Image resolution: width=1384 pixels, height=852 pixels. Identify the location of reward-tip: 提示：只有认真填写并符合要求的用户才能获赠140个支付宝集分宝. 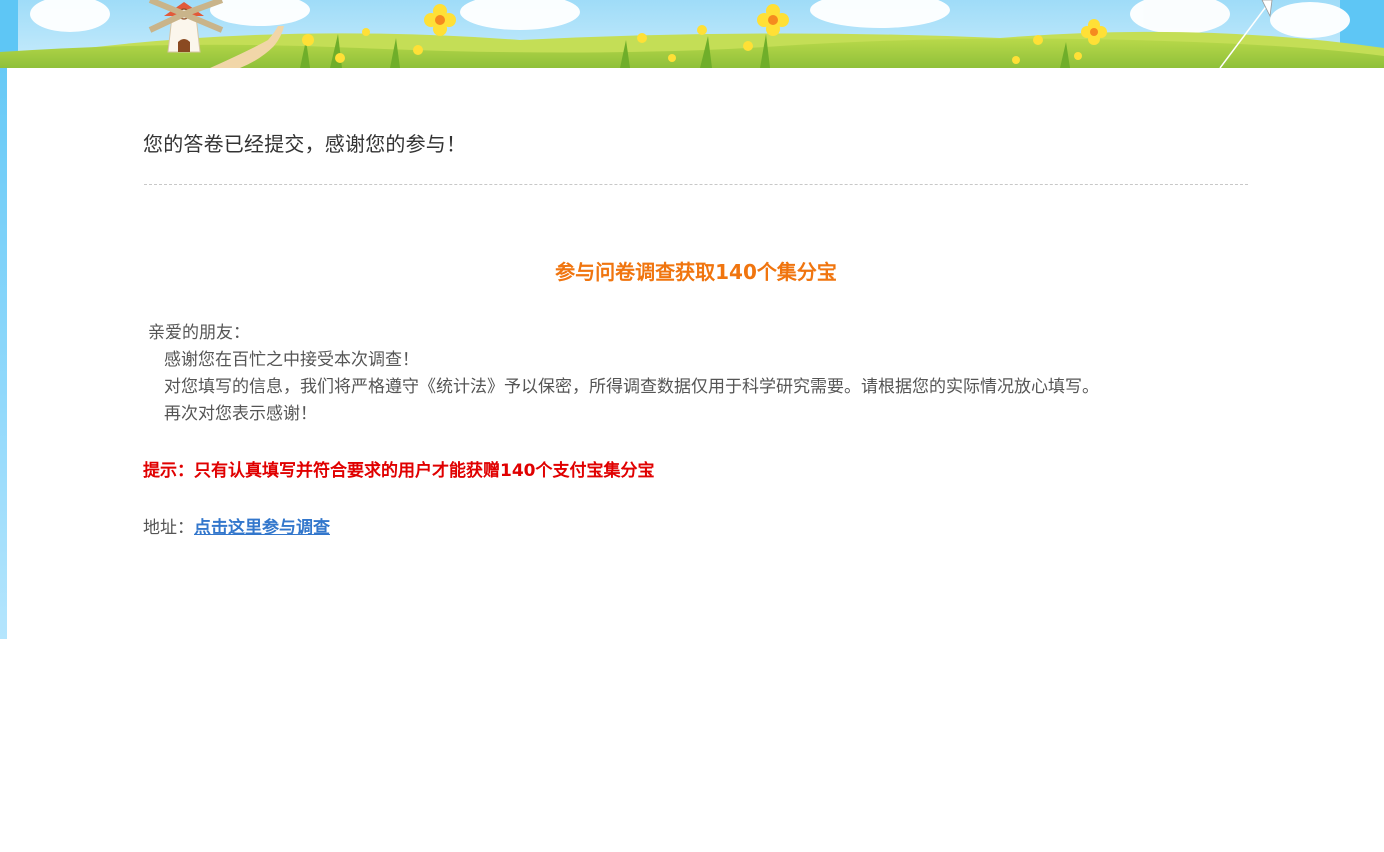
(399, 471).